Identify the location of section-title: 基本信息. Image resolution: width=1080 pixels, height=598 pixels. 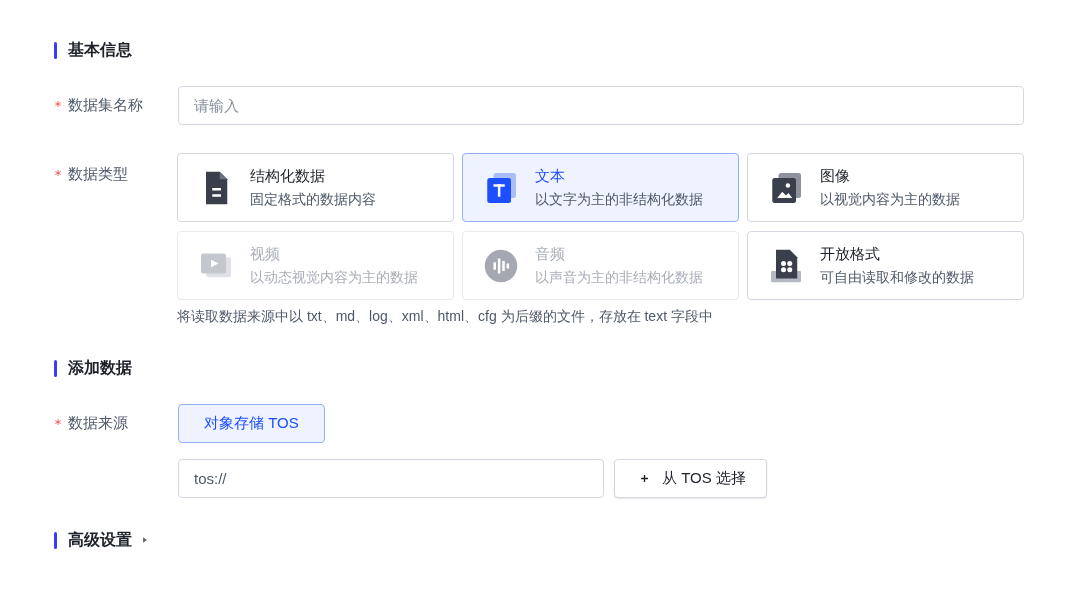
(100, 49).